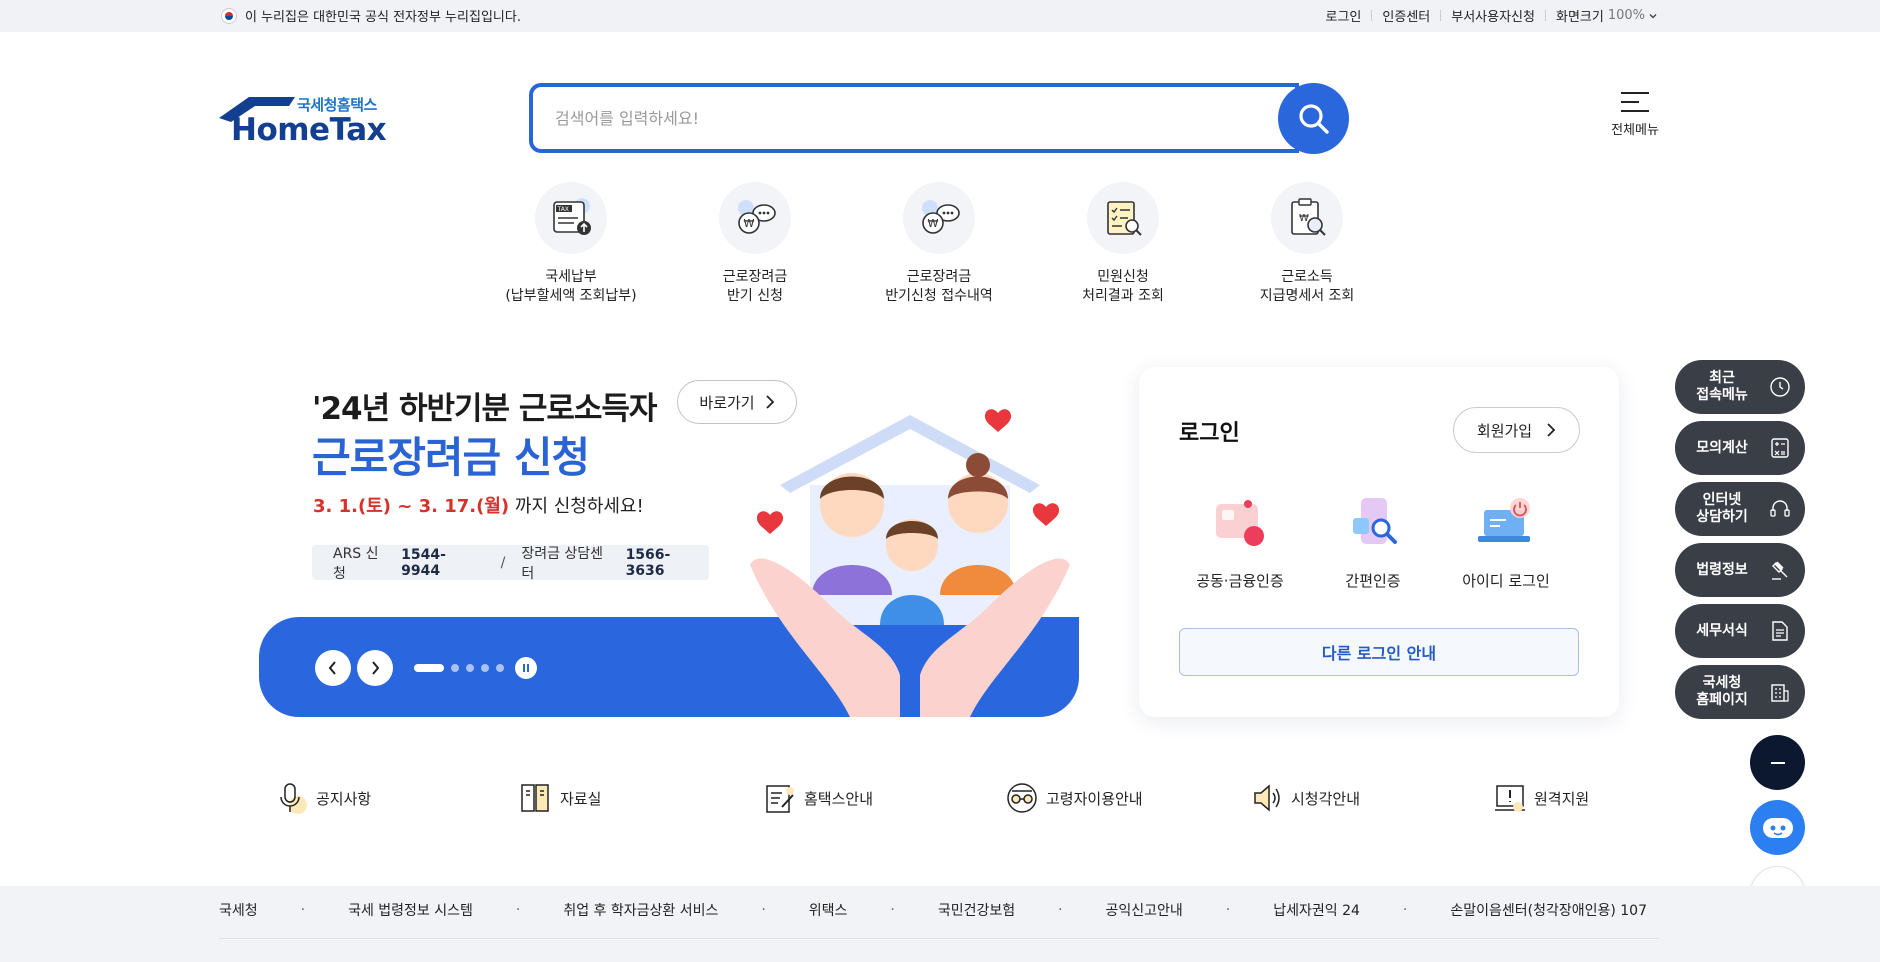 Image resolution: width=1880 pixels, height=962 pixels. I want to click on minus-icon, so click(1777, 762).